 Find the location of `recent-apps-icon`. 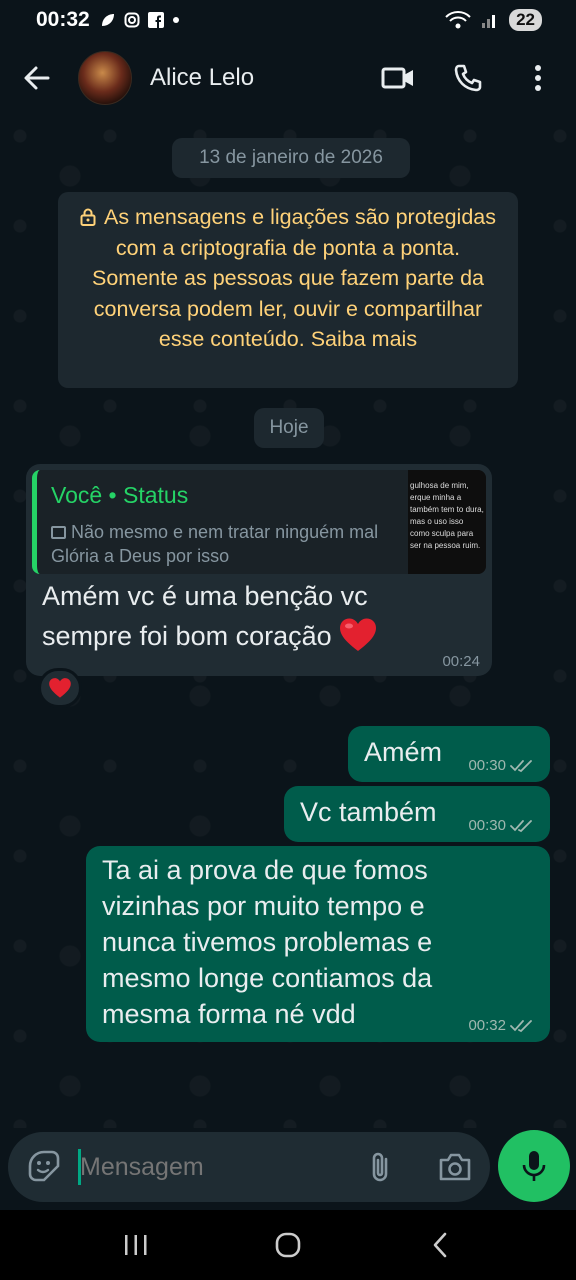

recent-apps-icon is located at coordinates (136, 1245).